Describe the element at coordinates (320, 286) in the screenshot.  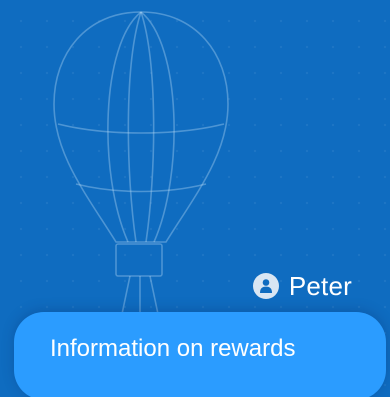
I see `user-name: Peter` at that location.